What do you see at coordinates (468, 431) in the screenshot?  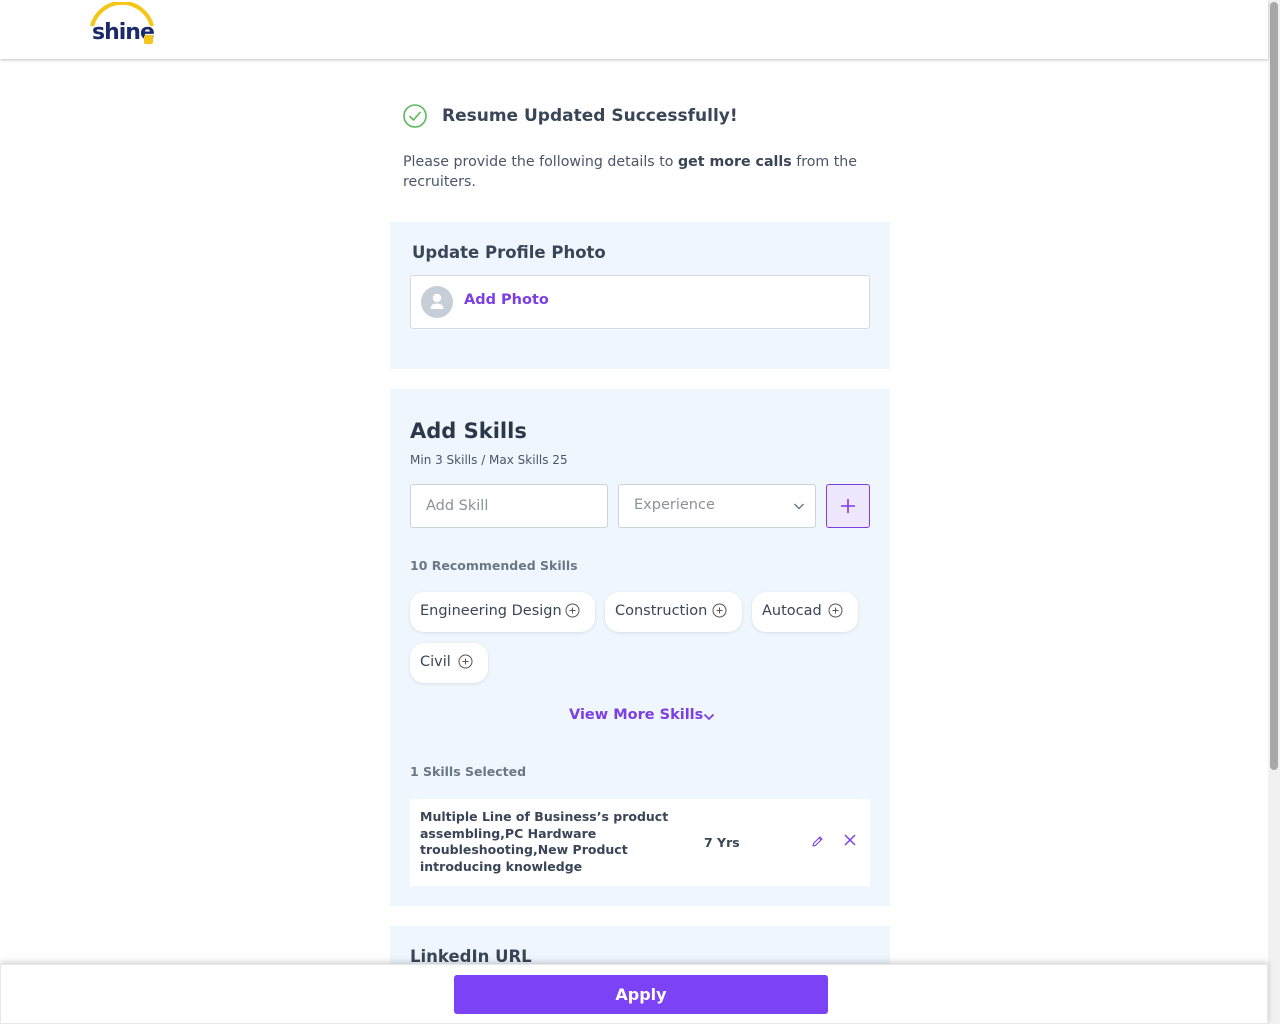 I see `skills-title: Add Skills` at bounding box center [468, 431].